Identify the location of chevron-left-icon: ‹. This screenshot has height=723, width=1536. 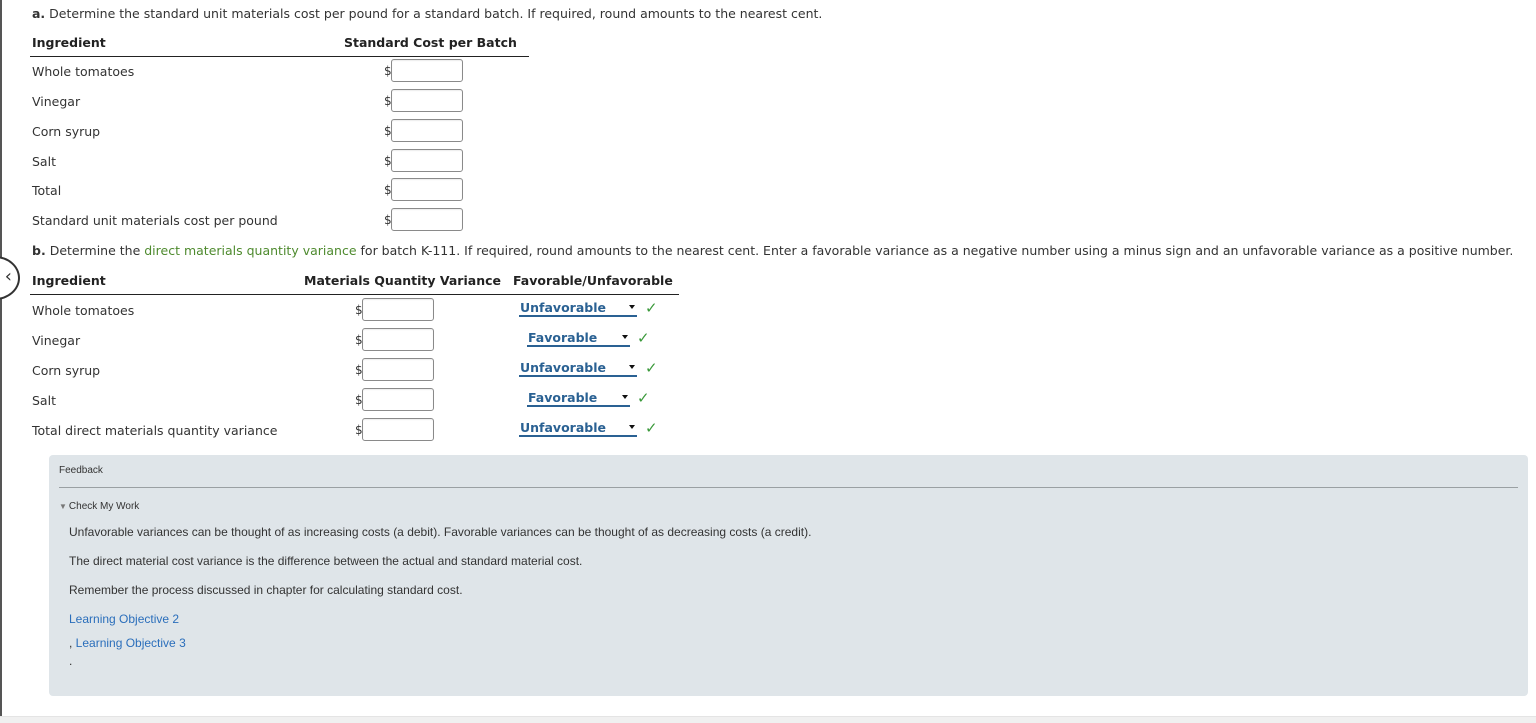
(8, 276).